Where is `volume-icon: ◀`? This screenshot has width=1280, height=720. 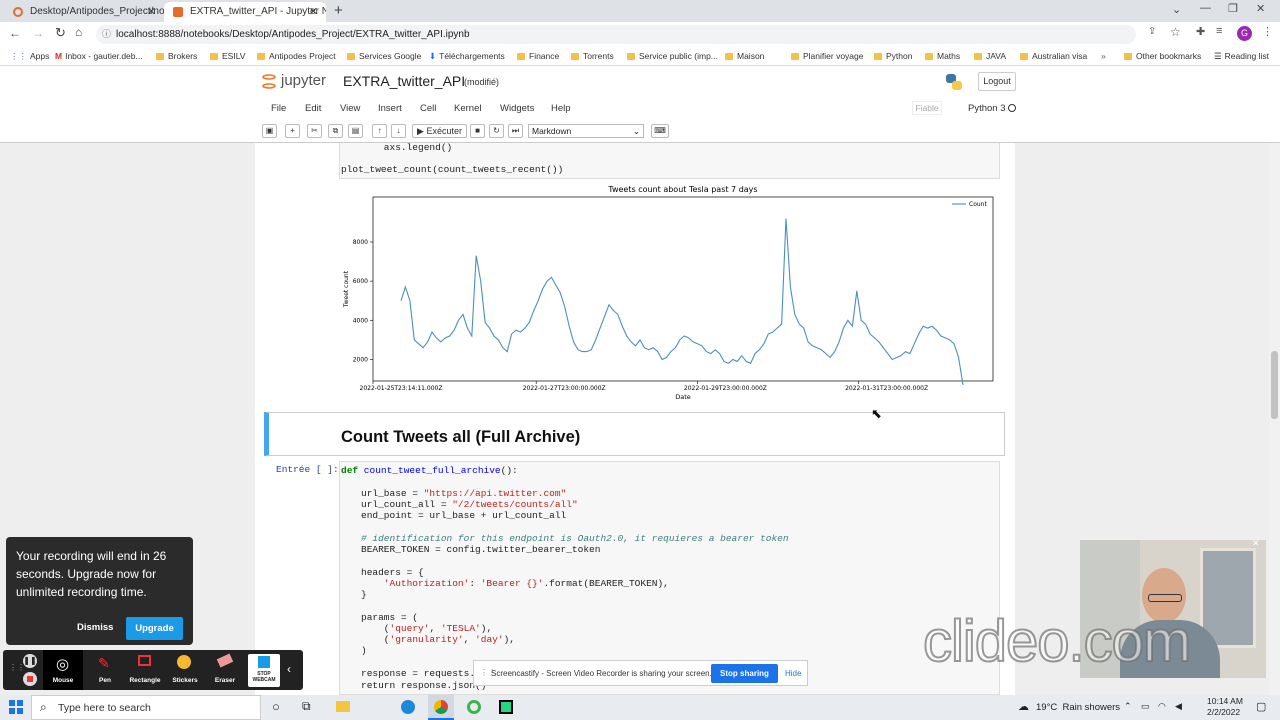 volume-icon: ◀ is located at coordinates (1178, 706).